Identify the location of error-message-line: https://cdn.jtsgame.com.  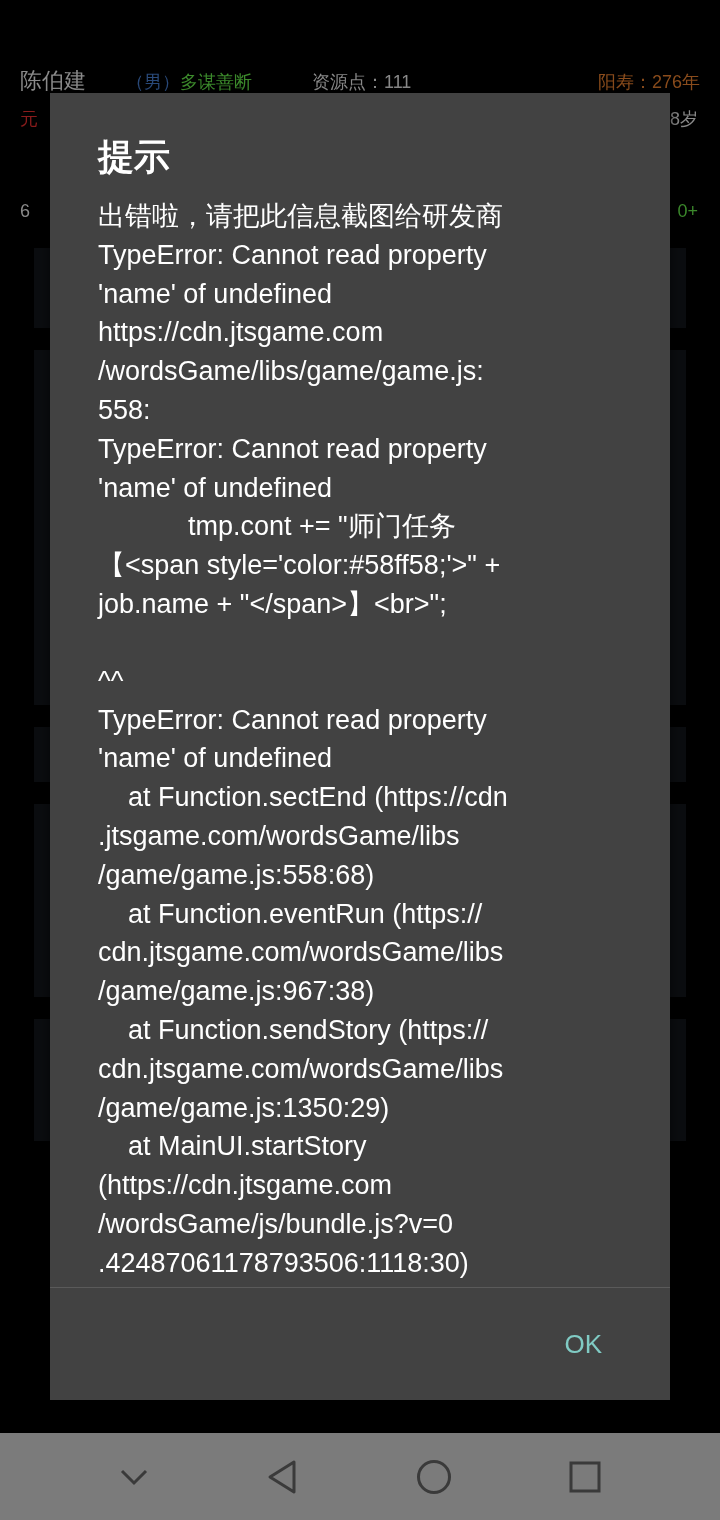
(241, 333).